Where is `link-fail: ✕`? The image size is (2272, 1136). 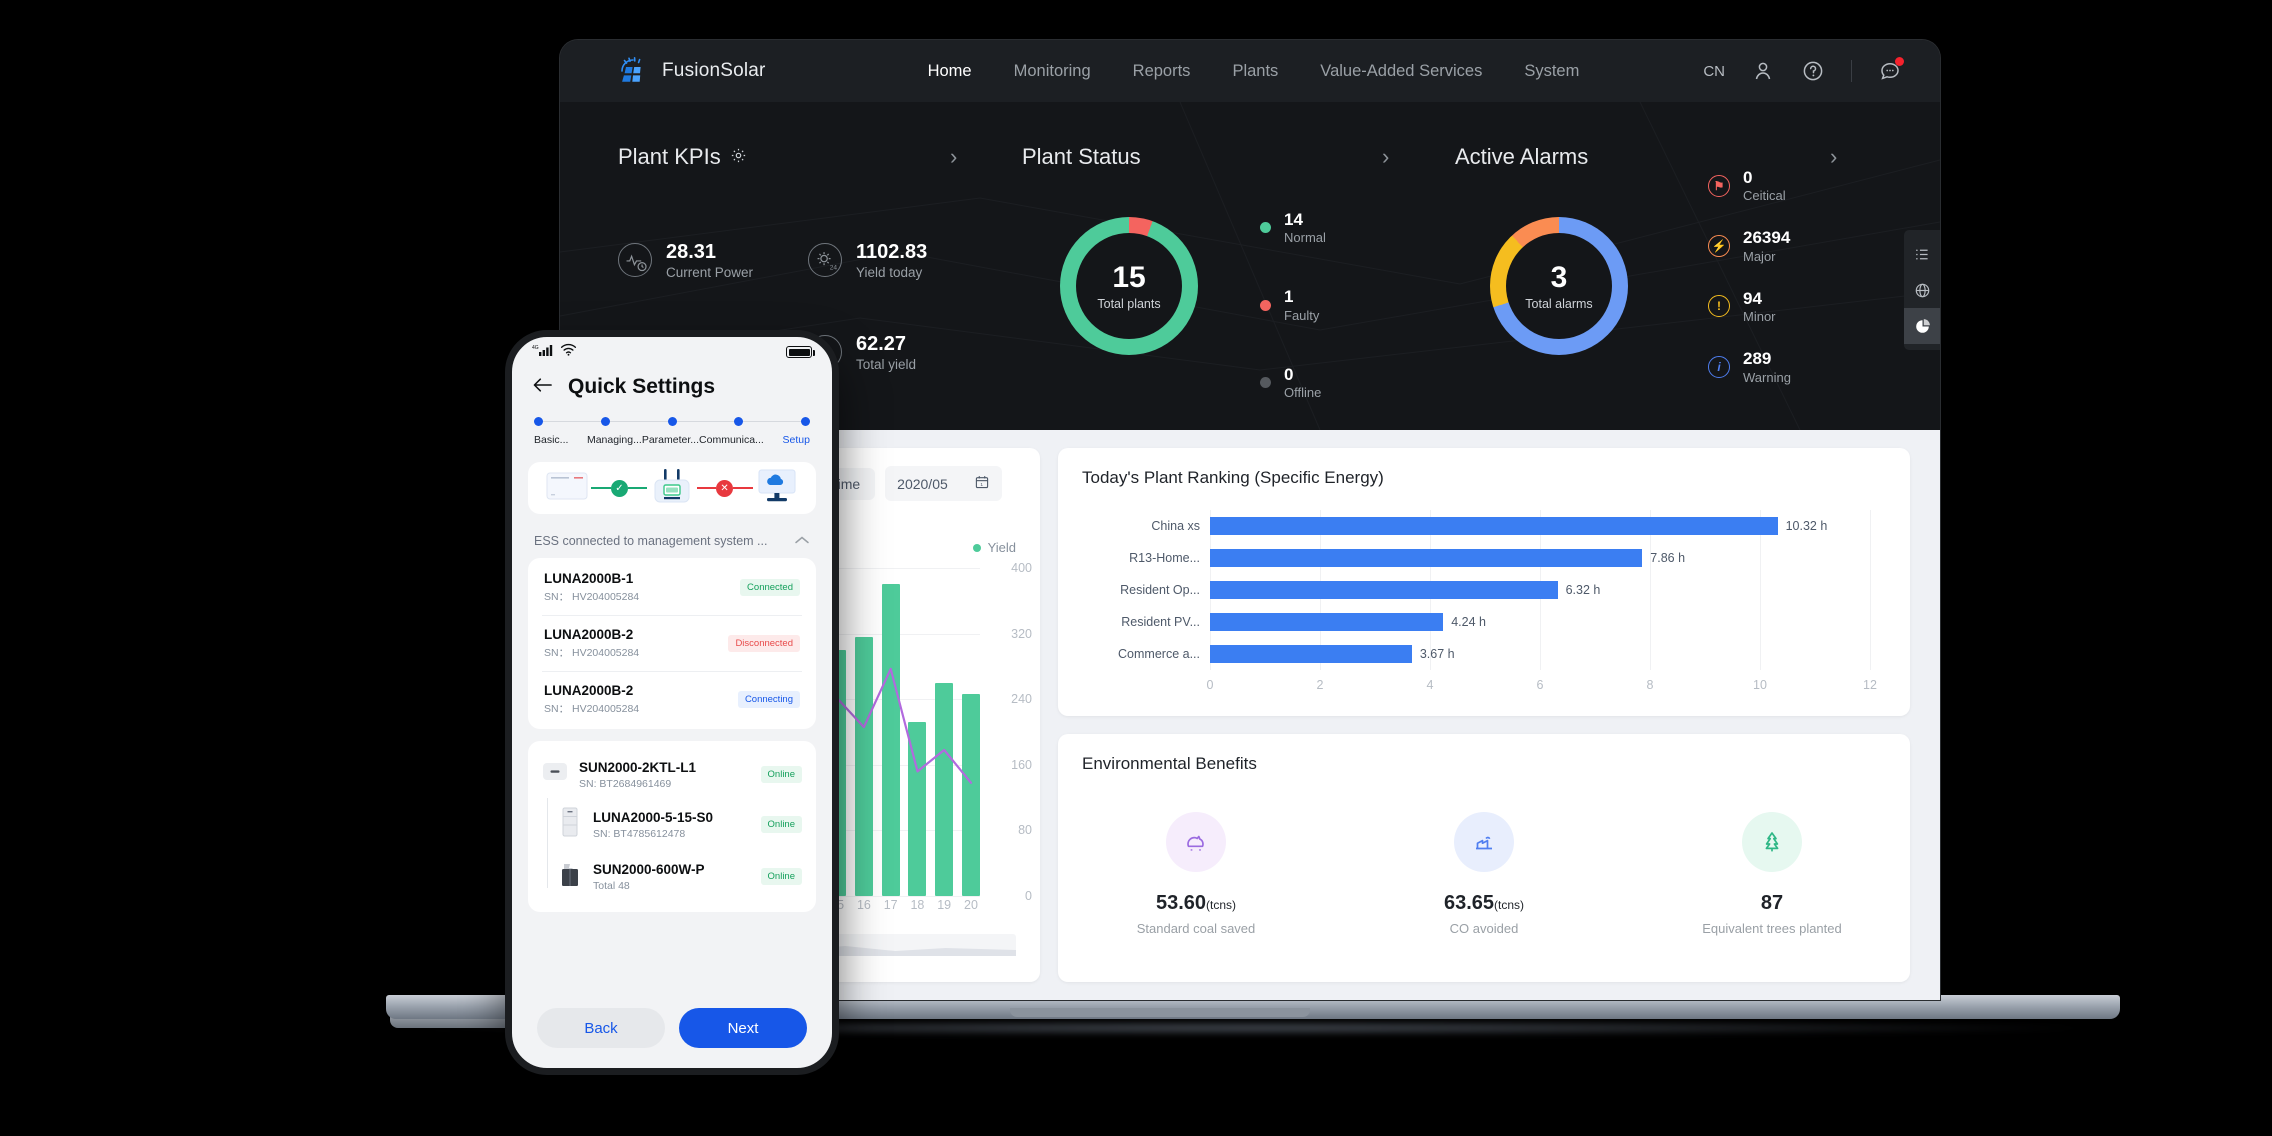
link-fail: ✕ is located at coordinates (724, 488).